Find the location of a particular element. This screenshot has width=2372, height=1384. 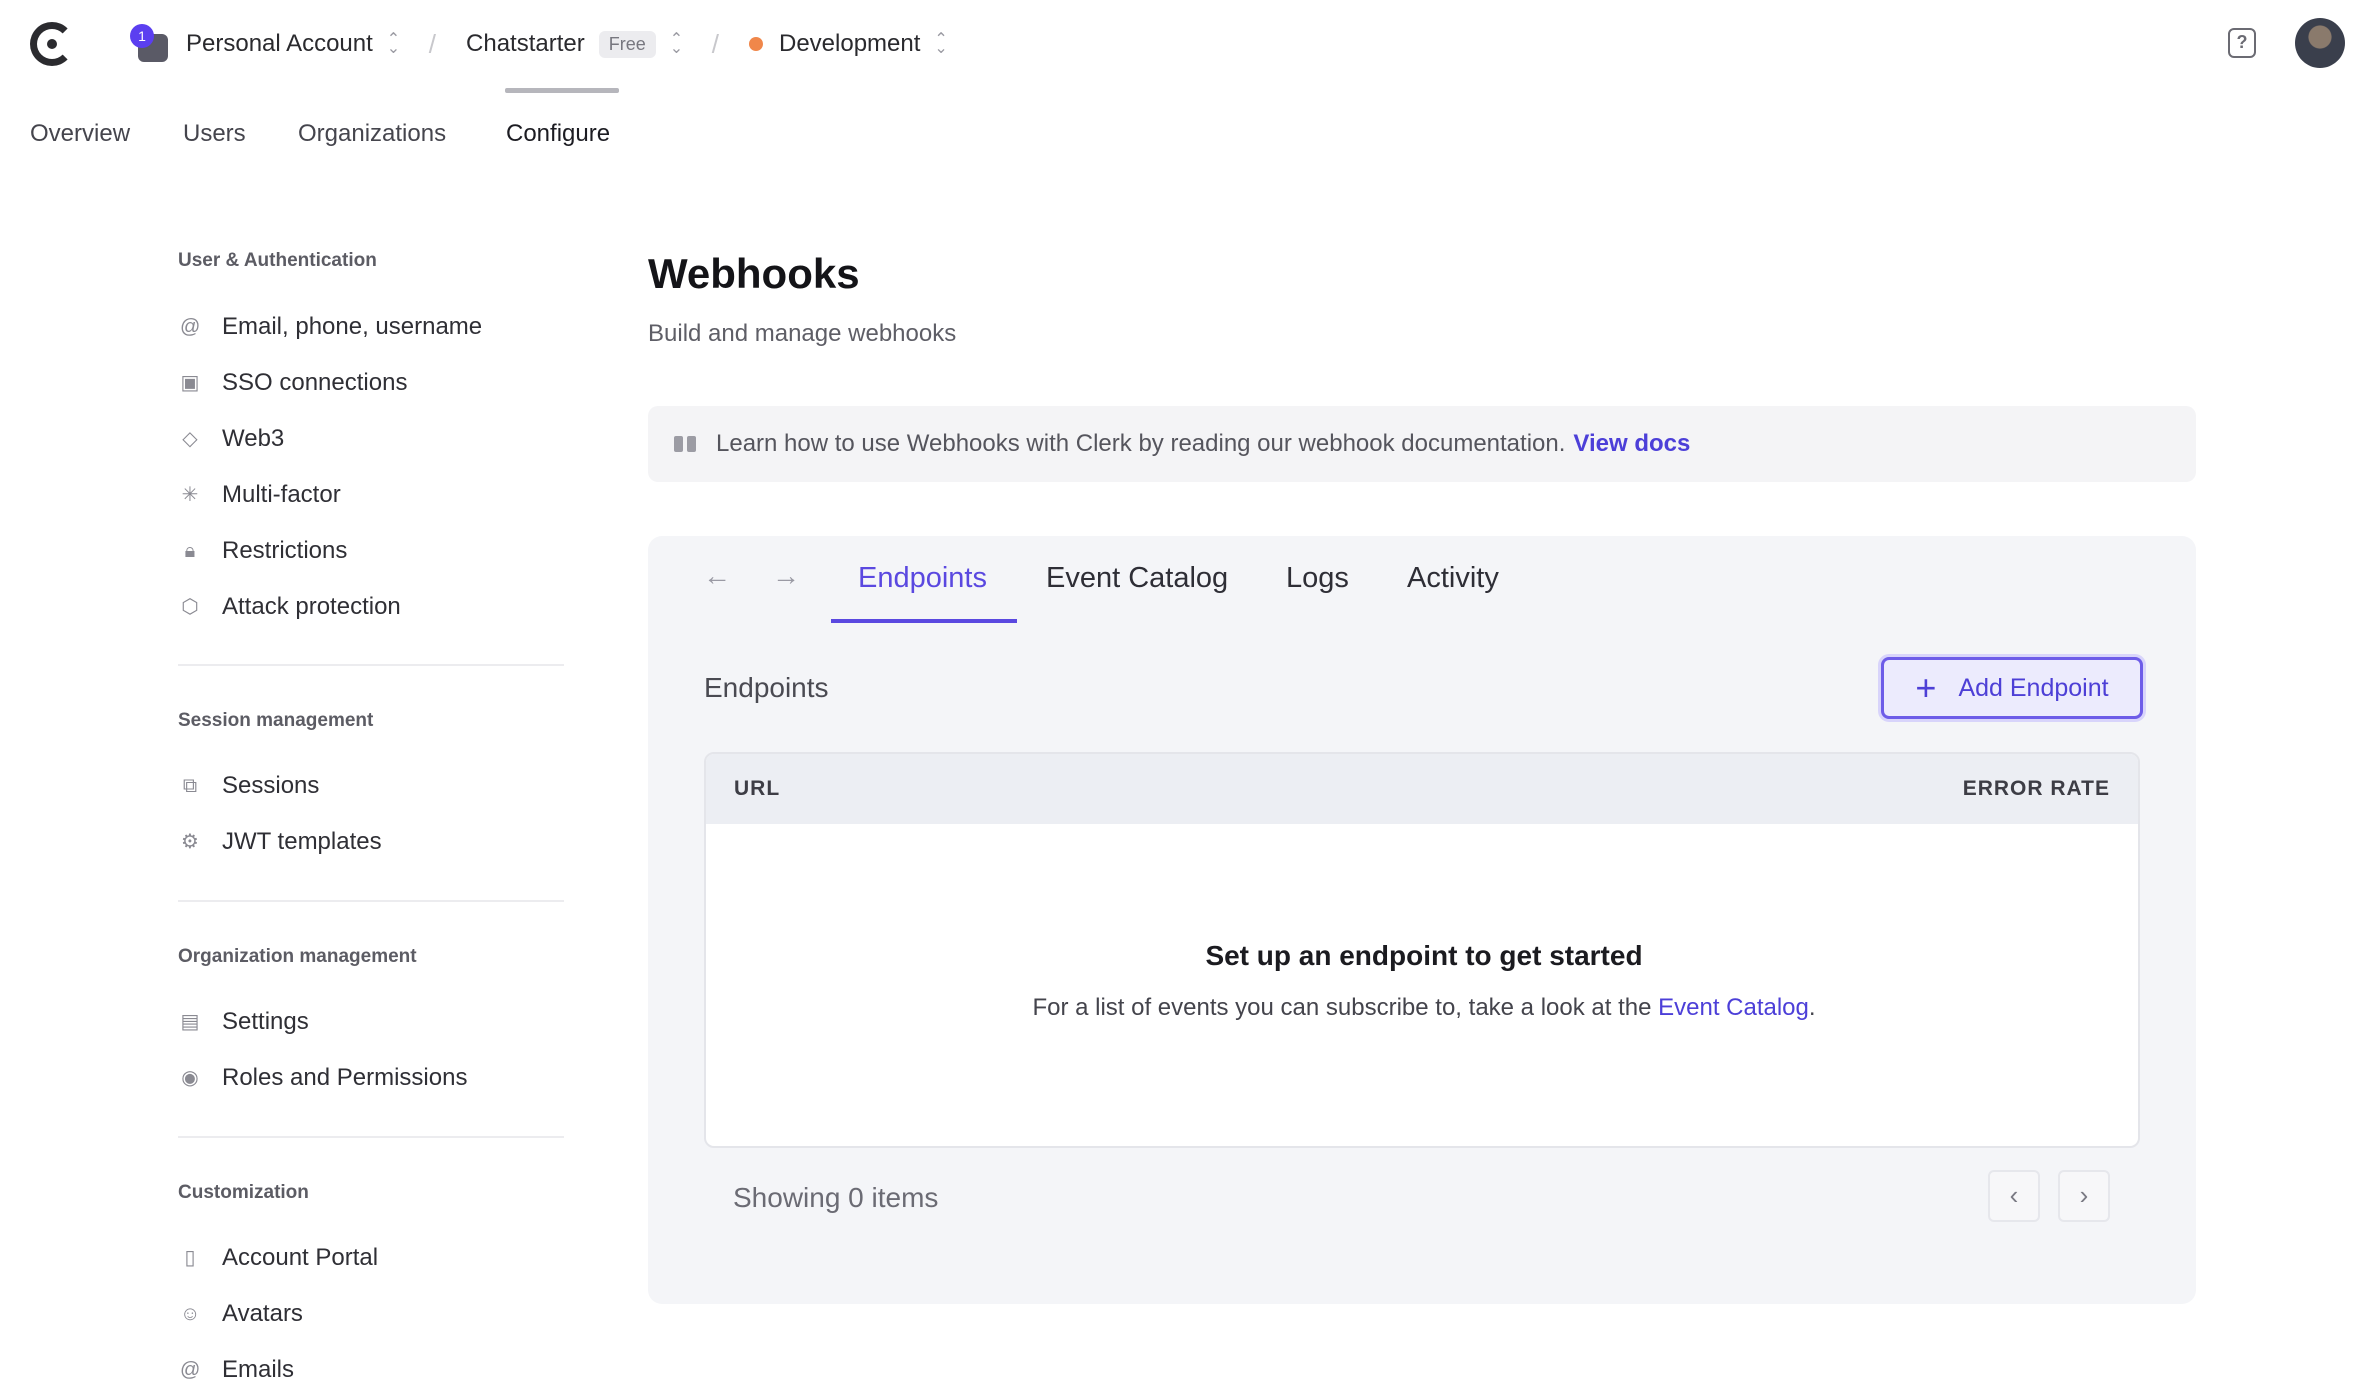

previous-page-button: ‹ is located at coordinates (2014, 1196).